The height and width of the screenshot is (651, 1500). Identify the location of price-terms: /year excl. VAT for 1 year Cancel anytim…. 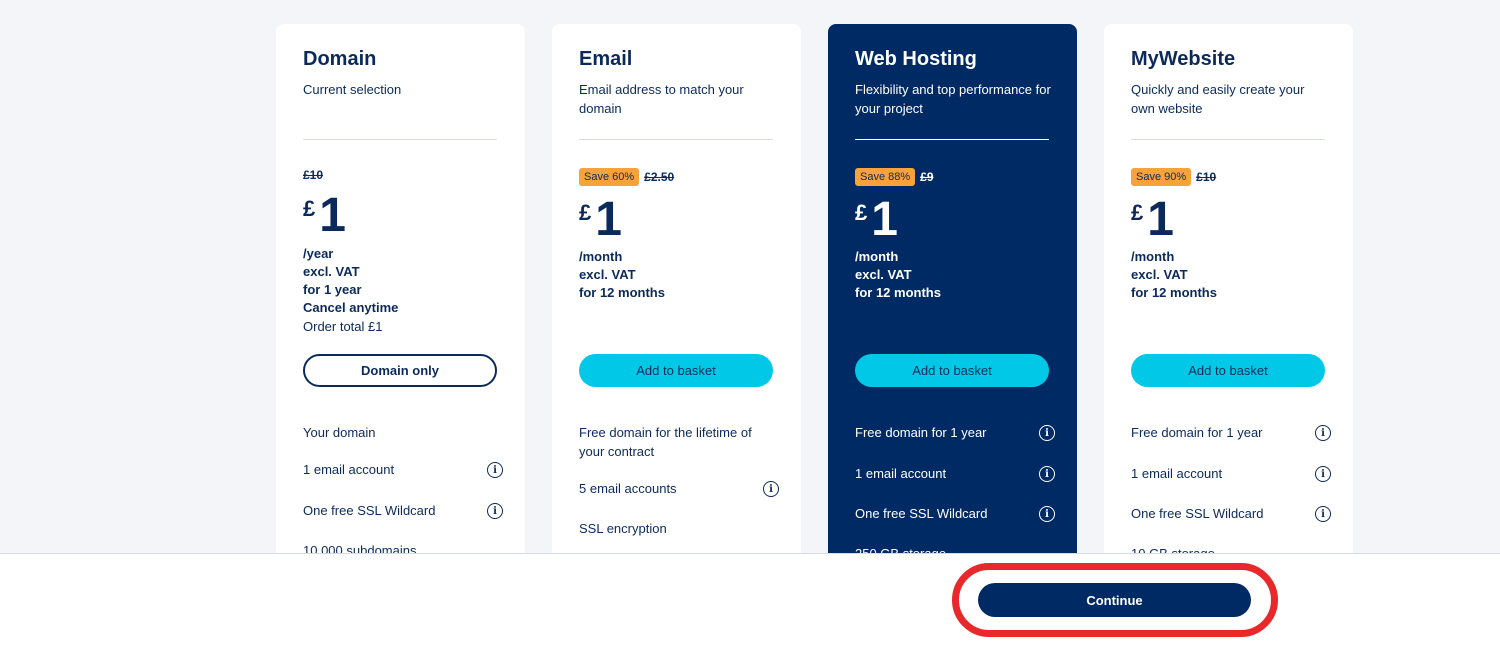
(350, 281).